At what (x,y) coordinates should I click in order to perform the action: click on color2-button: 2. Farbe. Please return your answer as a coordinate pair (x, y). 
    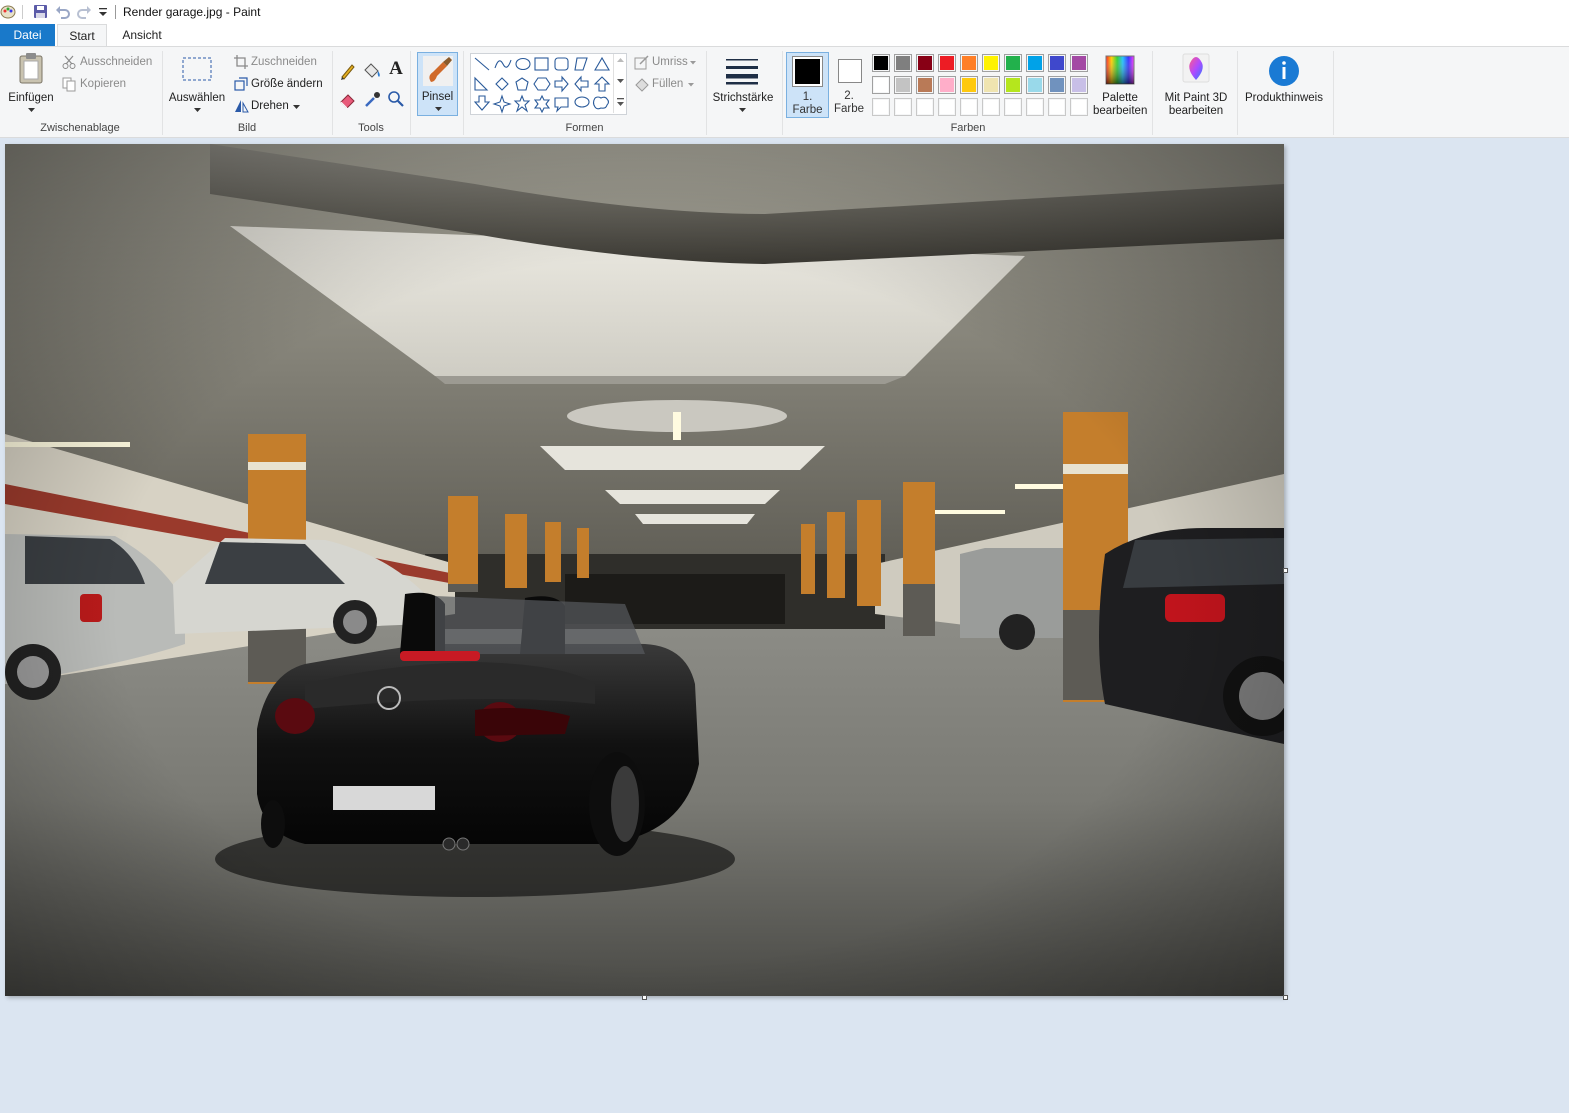
    Looking at the image, I should click on (849, 85).